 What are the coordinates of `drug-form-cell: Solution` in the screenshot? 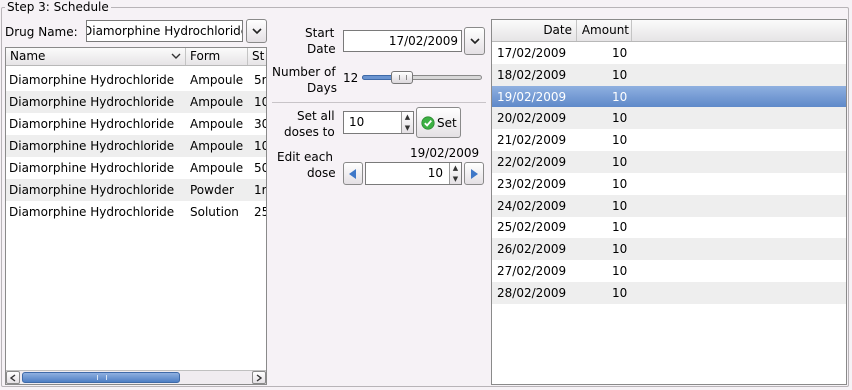 It's located at (214, 212).